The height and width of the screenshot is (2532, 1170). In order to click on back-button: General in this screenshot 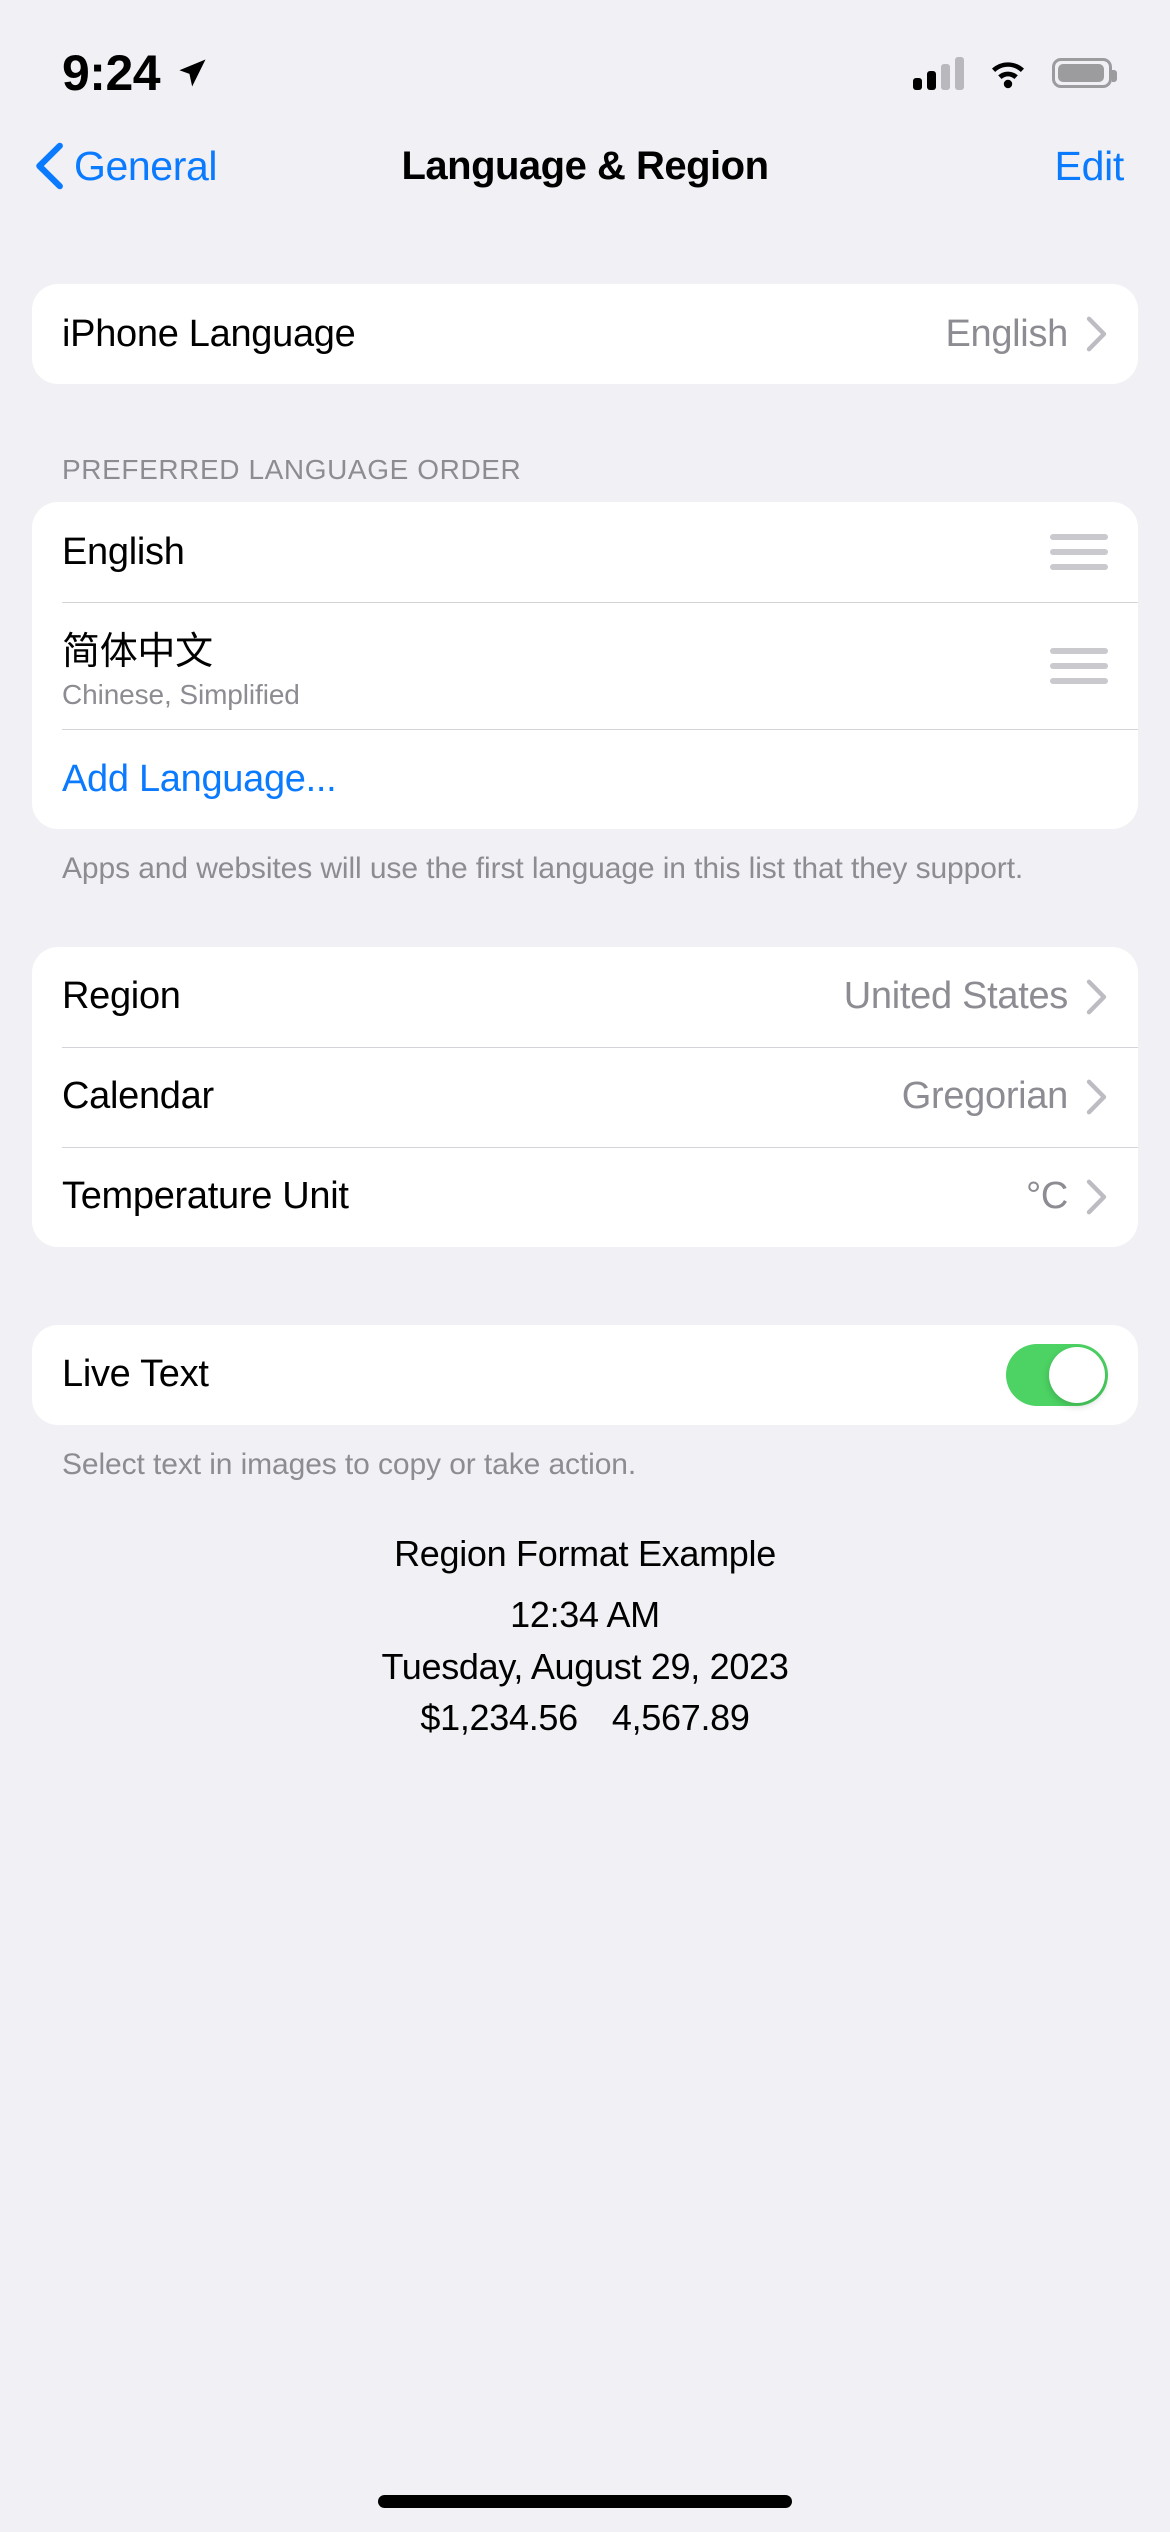, I will do `click(125, 166)`.